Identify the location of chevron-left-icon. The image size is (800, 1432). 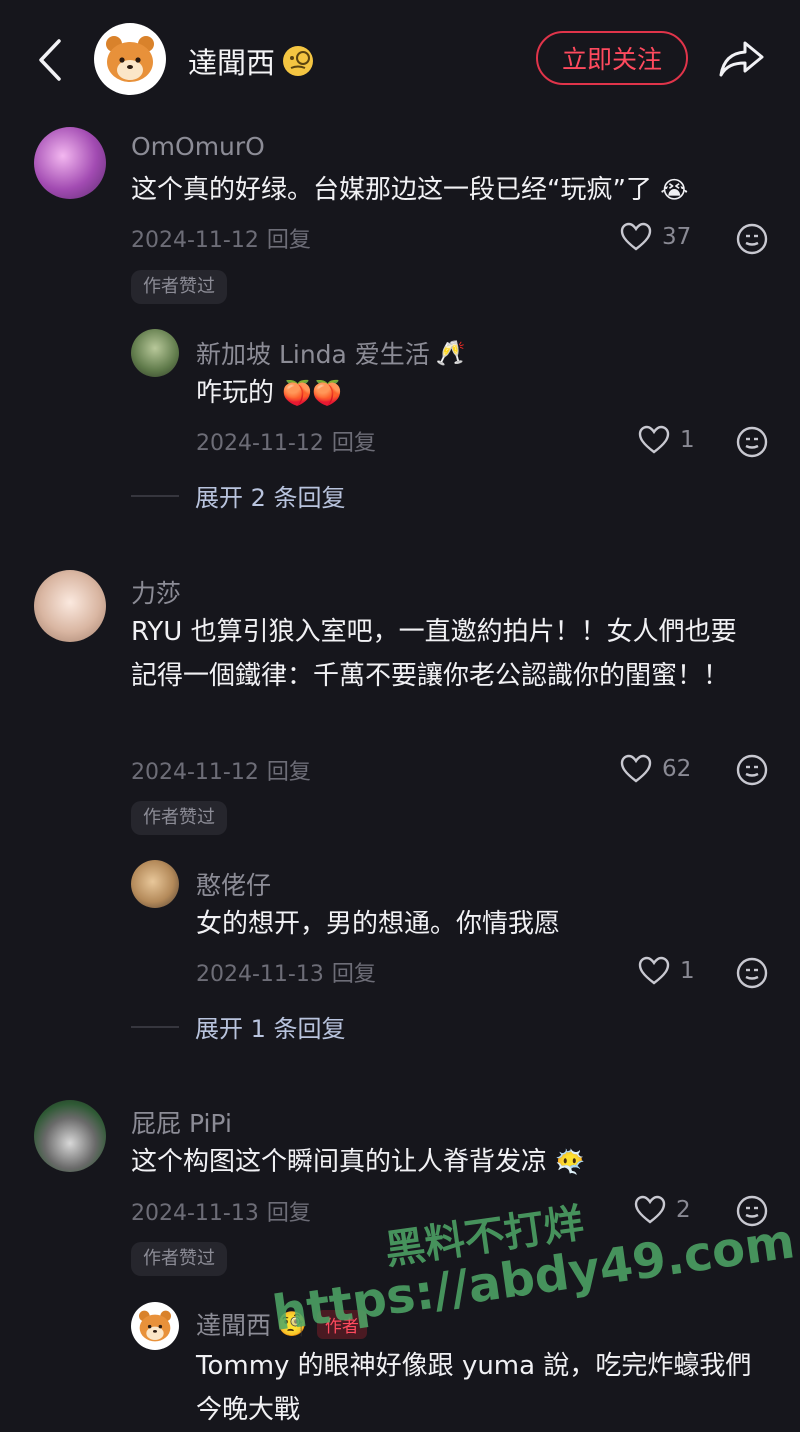
(50, 60).